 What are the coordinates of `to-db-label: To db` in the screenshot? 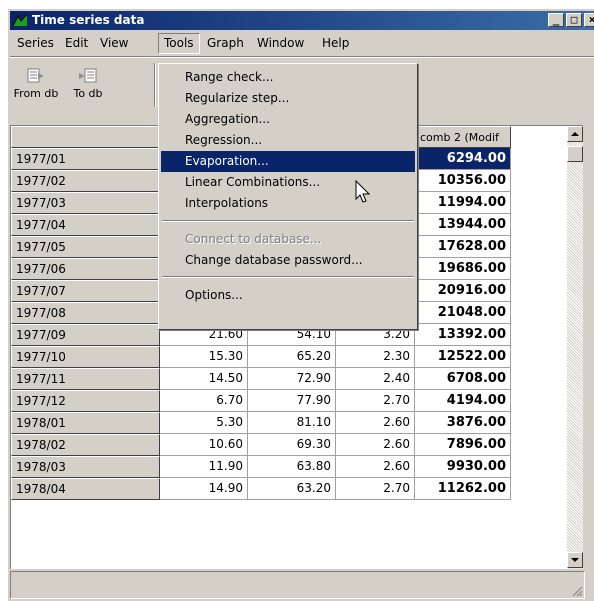 It's located at (88, 93).